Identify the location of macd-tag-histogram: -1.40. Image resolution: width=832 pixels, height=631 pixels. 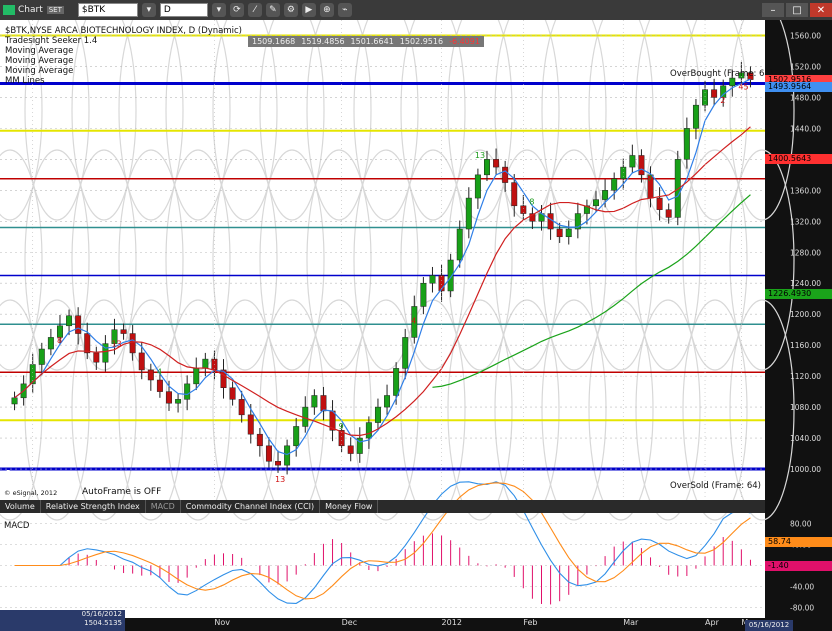
(798, 566).